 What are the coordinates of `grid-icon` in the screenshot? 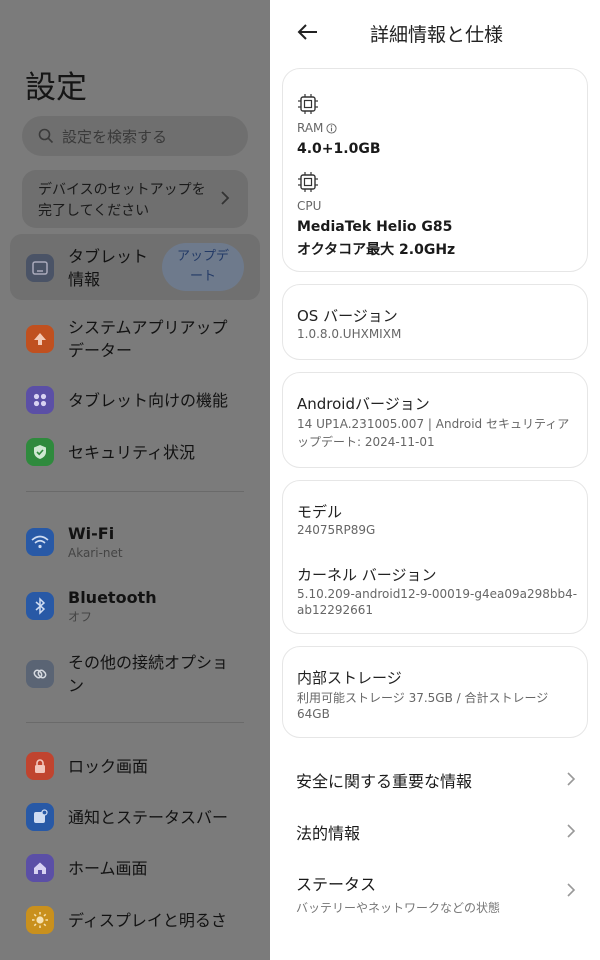 It's located at (40, 400).